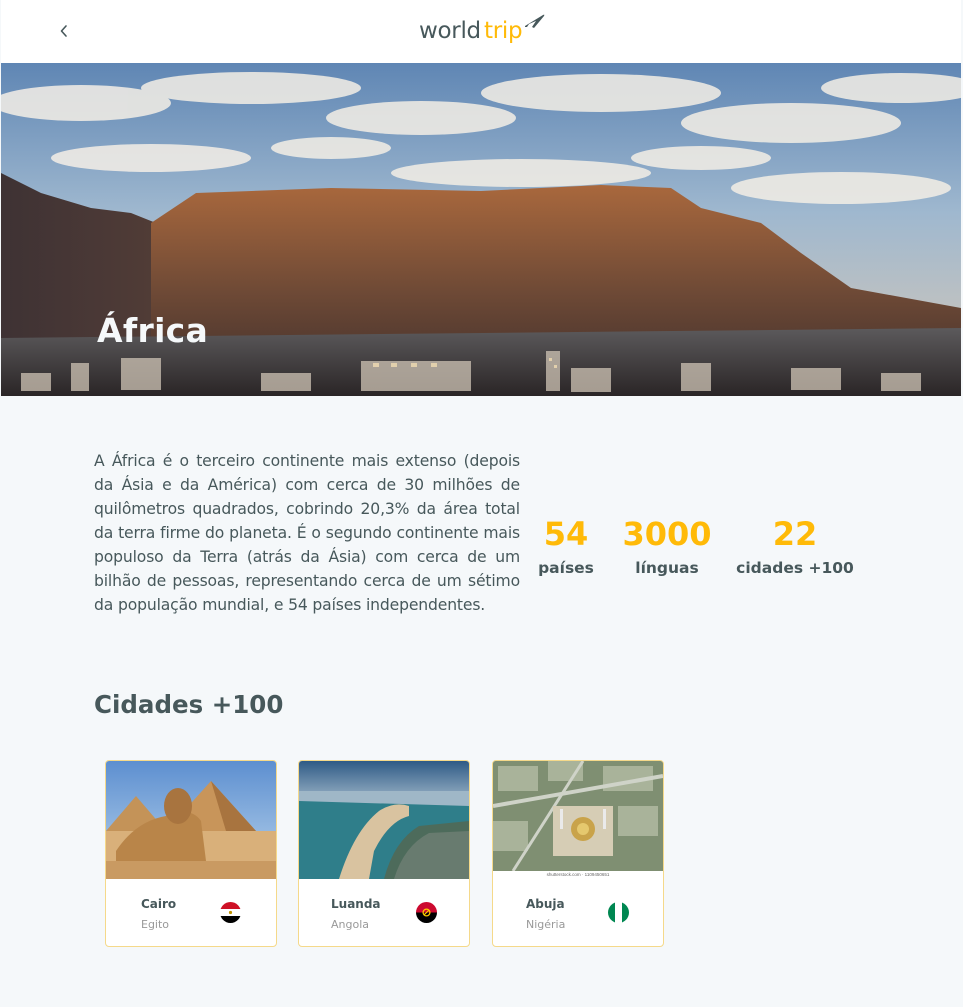 The height and width of the screenshot is (1007, 963). I want to click on back-button, so click(64, 31).